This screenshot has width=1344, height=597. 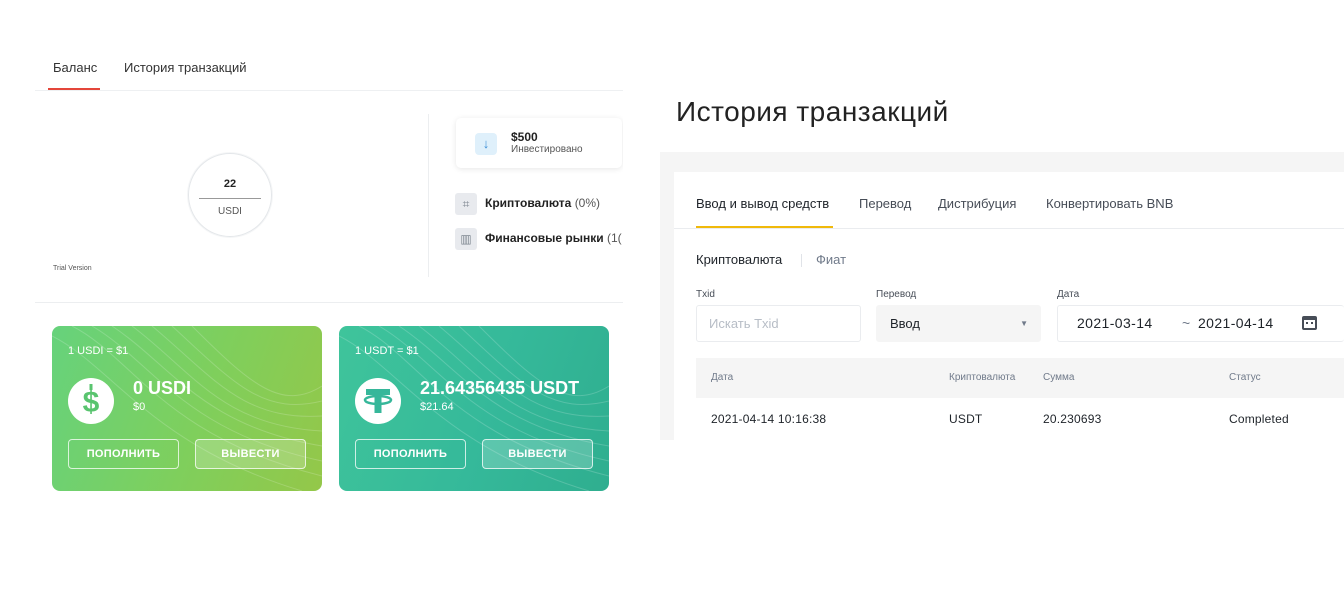 I want to click on invested-amount: $500, so click(x=524, y=137).